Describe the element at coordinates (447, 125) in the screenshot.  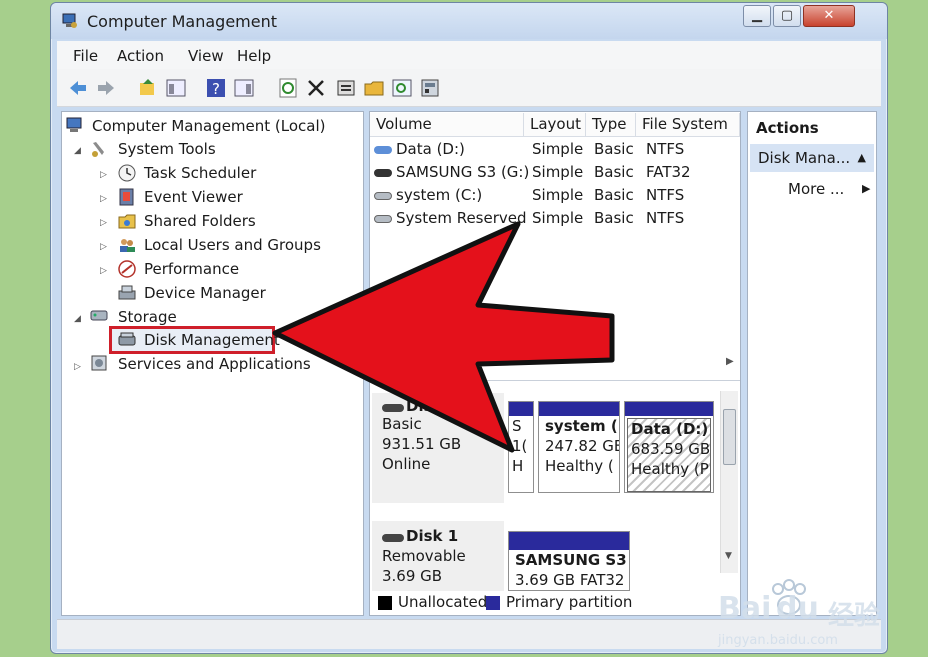
I see `column-header-volume: Volume` at that location.